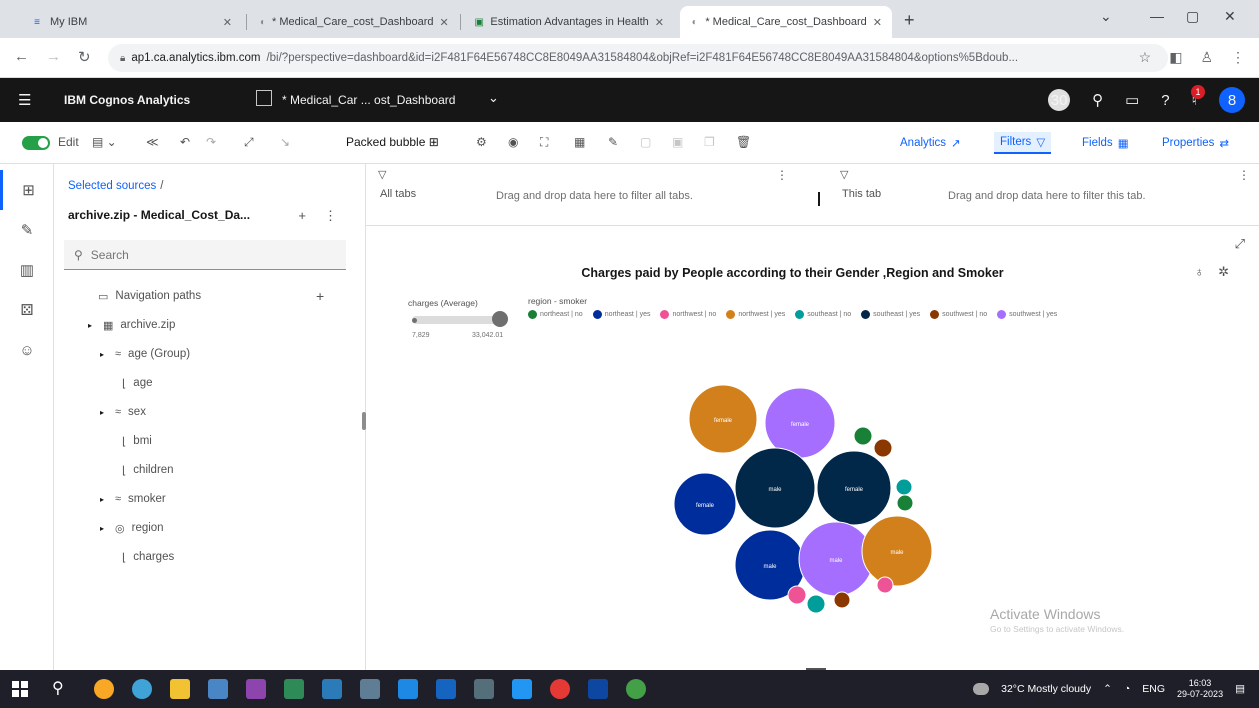 This screenshot has width=1259, height=708. What do you see at coordinates (53, 56) in the screenshot?
I see `forward-arrow-icon: →` at bounding box center [53, 56].